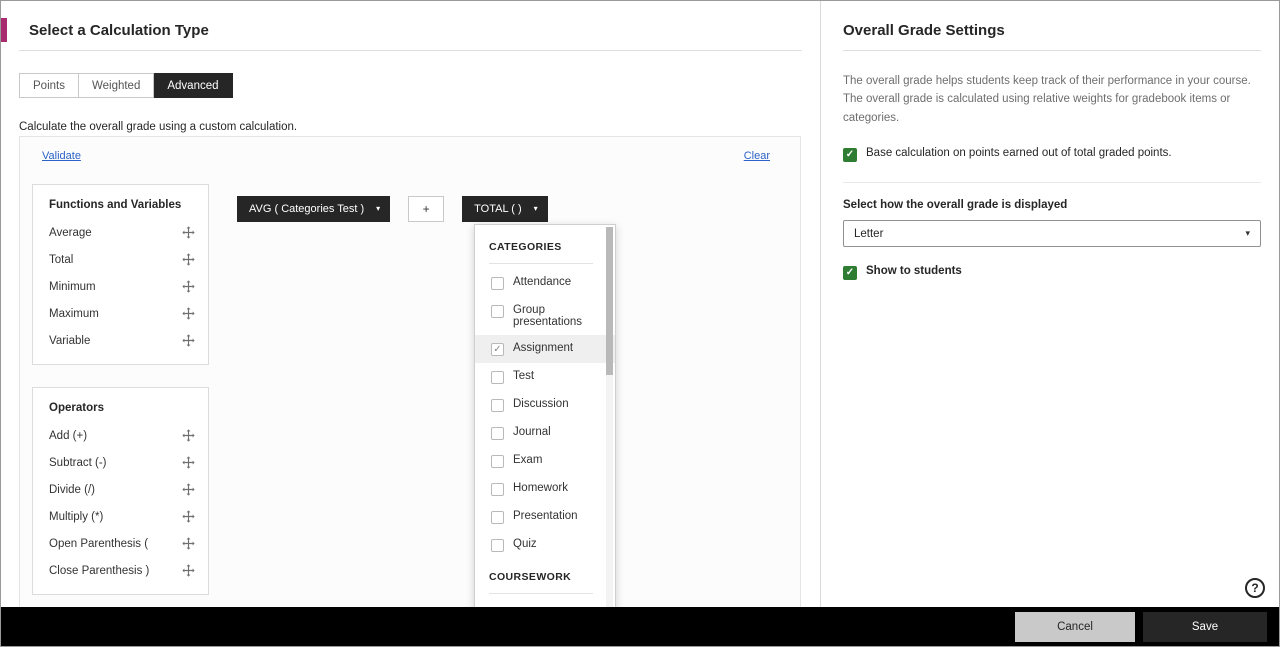 Image resolution: width=1280 pixels, height=647 pixels. I want to click on validate-link: Validate, so click(61, 156).